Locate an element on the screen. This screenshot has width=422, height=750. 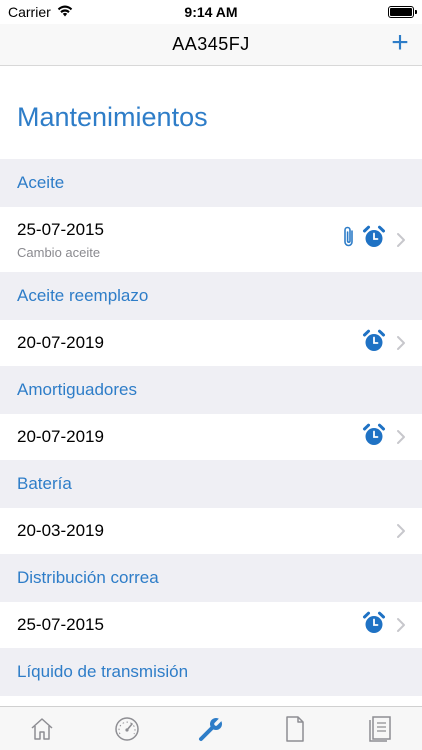
wifi-icon is located at coordinates (65, 12).